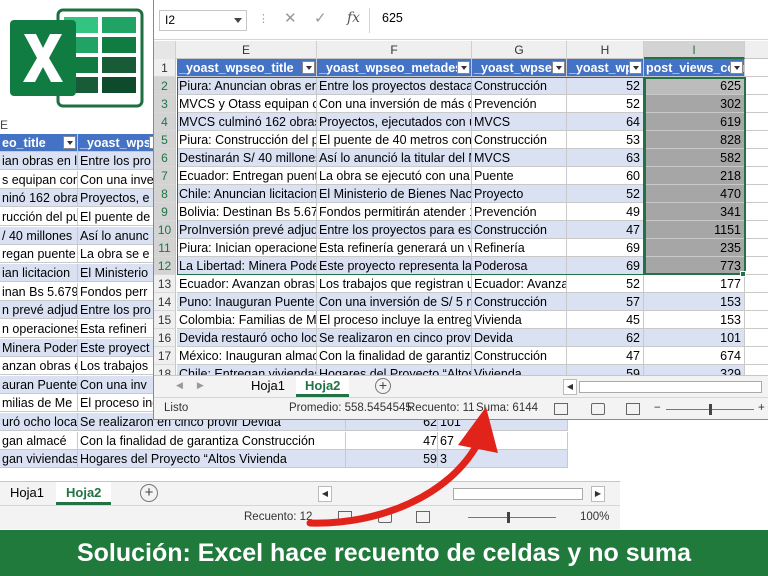  I want to click on bg-cell: Los trabajos, so click(121, 366).